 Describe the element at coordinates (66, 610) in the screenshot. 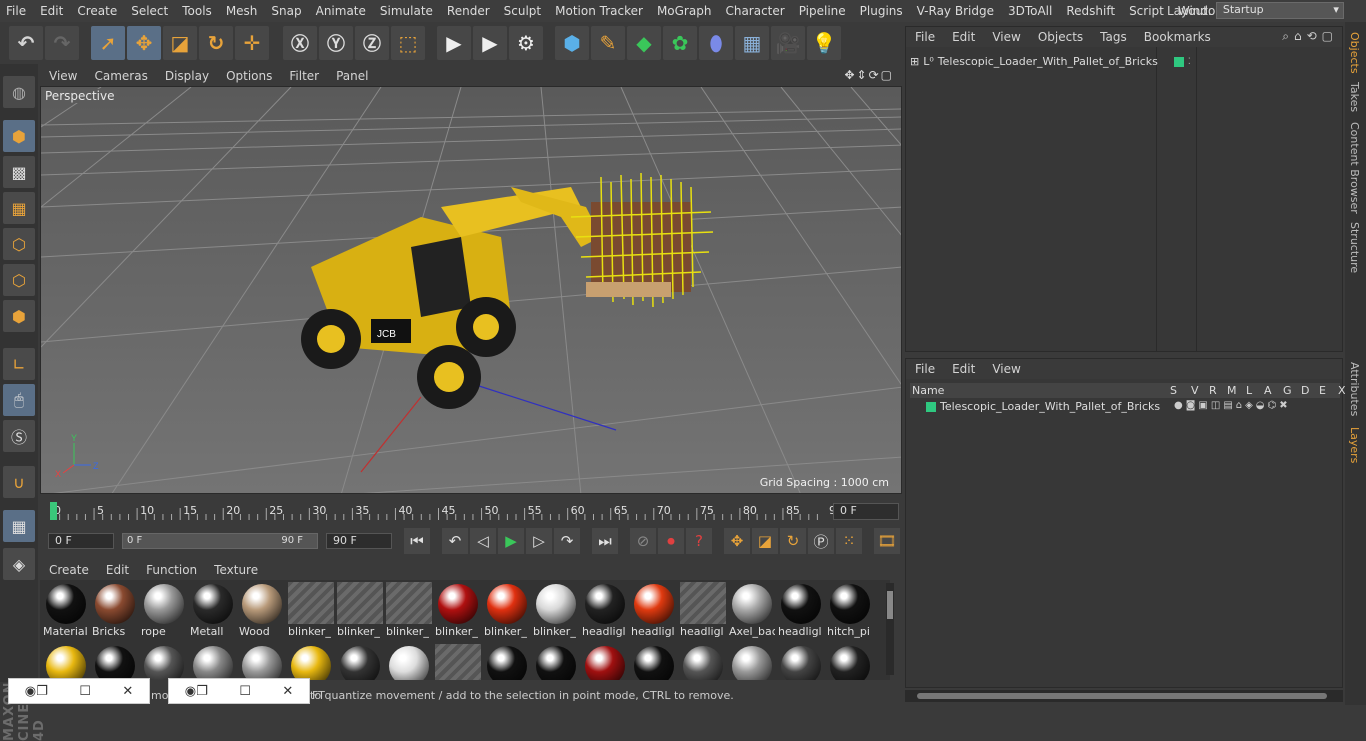

I see `material-swatch: Material` at that location.